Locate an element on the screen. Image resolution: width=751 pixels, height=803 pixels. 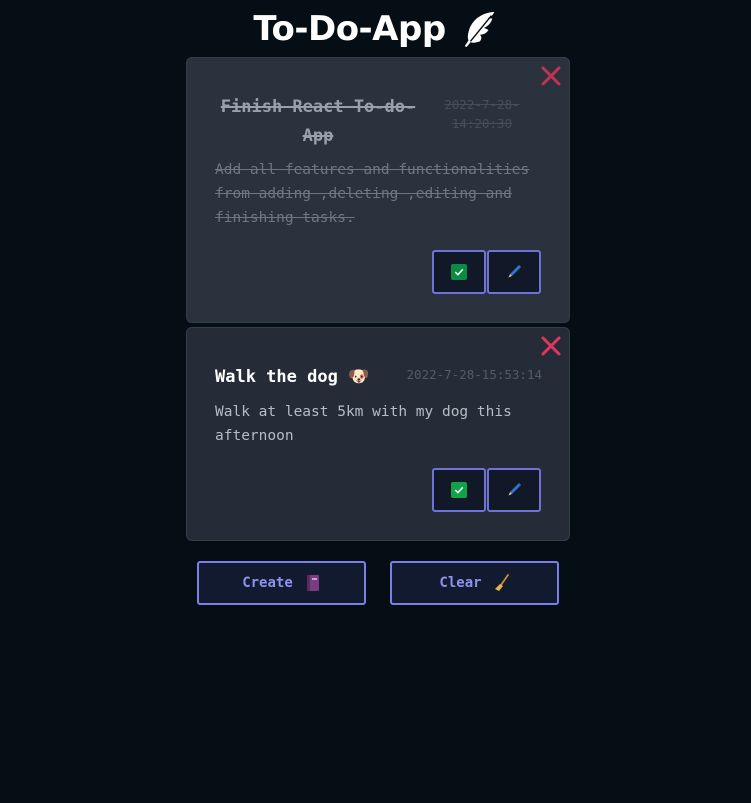
create-button: Create is located at coordinates (281, 583).